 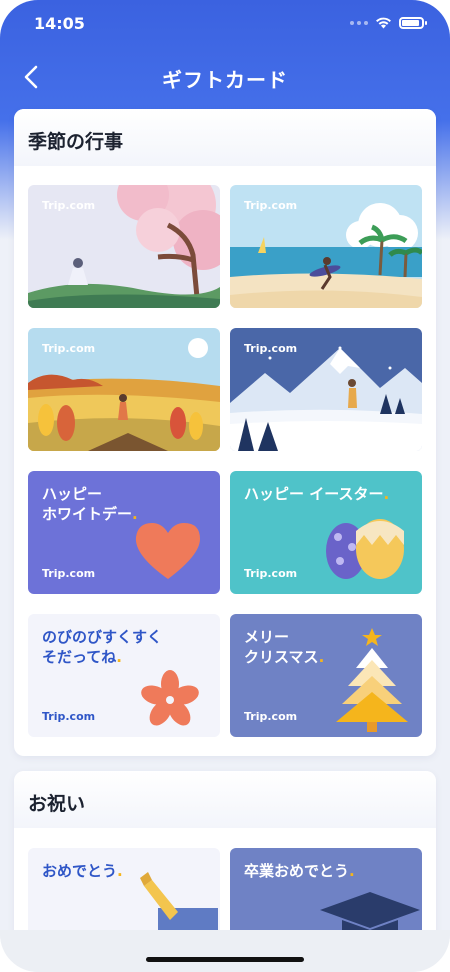 I want to click on card-message: メリー クリスマス., so click(x=284, y=647).